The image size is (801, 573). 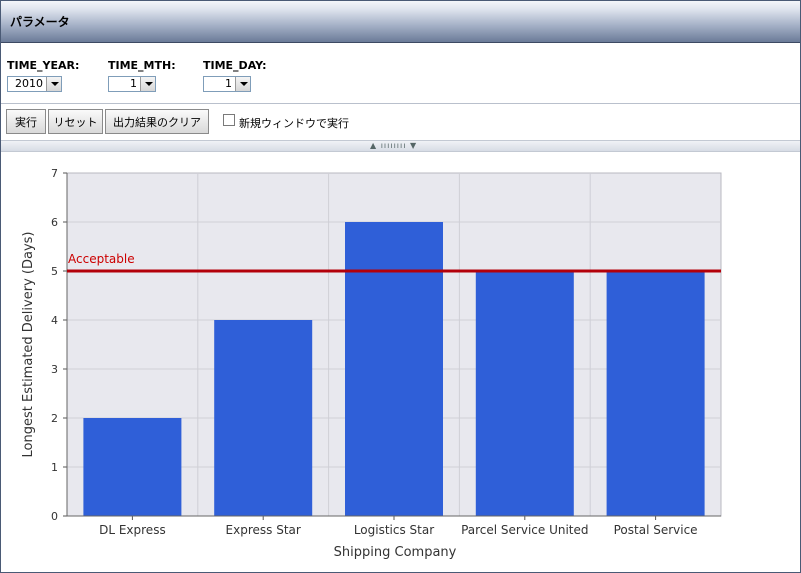 I want to click on time-mth-select: 1, so click(x=132, y=84).